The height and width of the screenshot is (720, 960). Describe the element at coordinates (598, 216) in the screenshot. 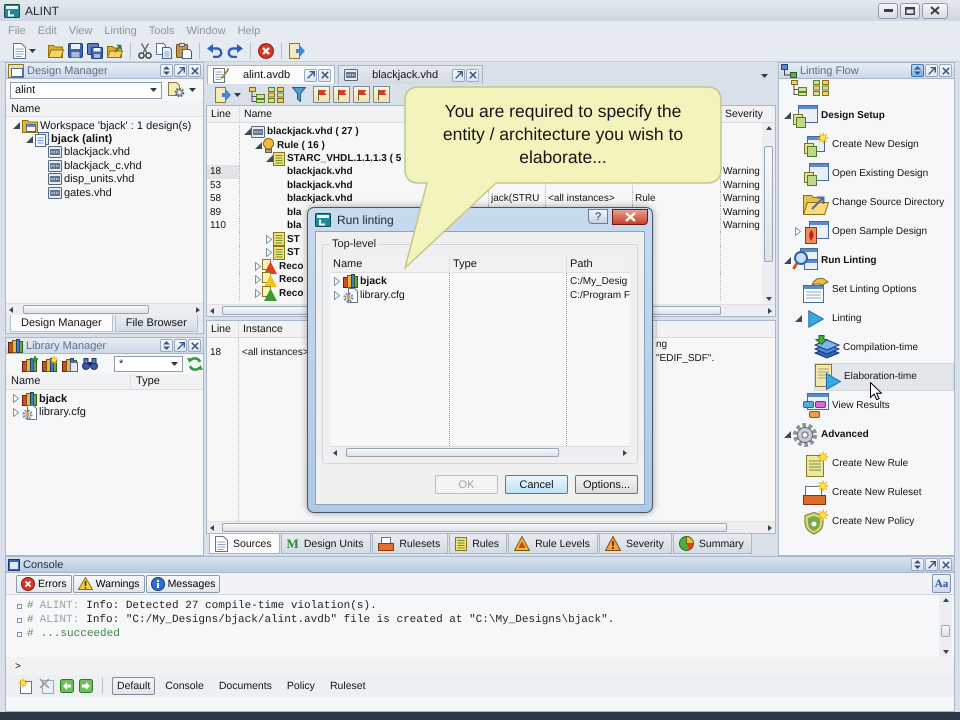

I see `help-button: ?` at that location.